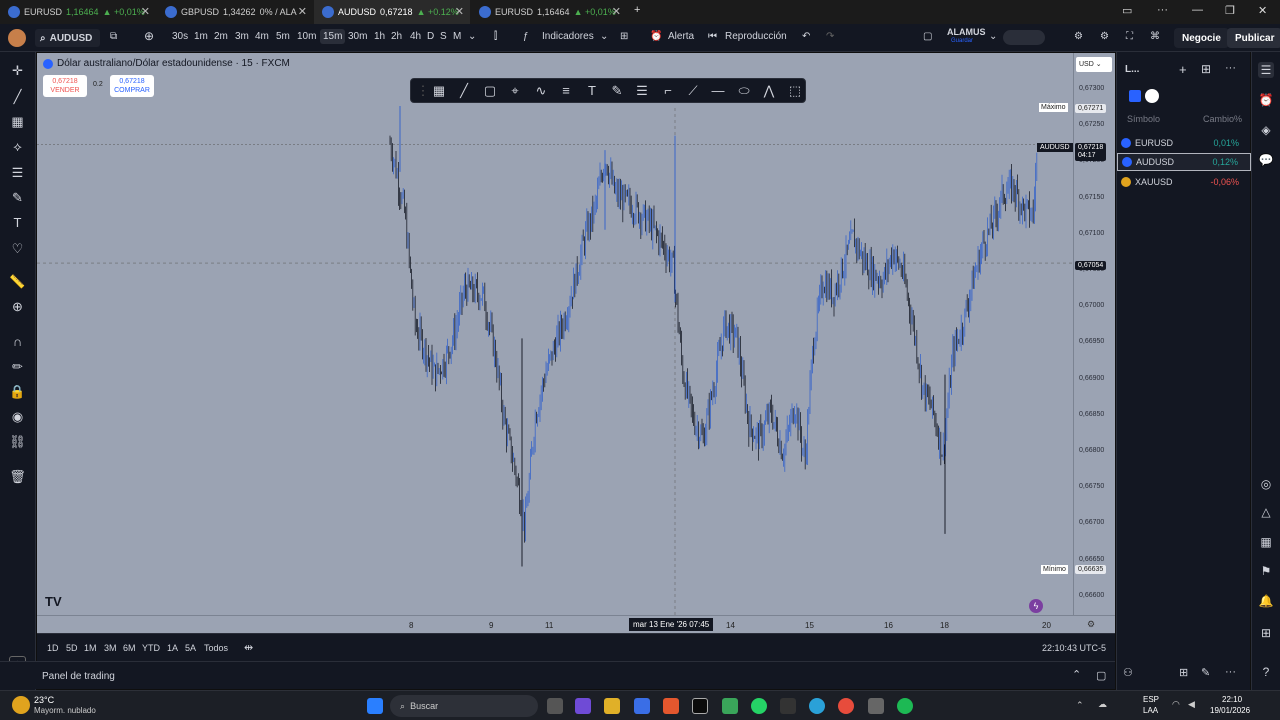 The height and width of the screenshot is (720, 1280). I want to click on fib-icon: ▦, so click(17, 121).